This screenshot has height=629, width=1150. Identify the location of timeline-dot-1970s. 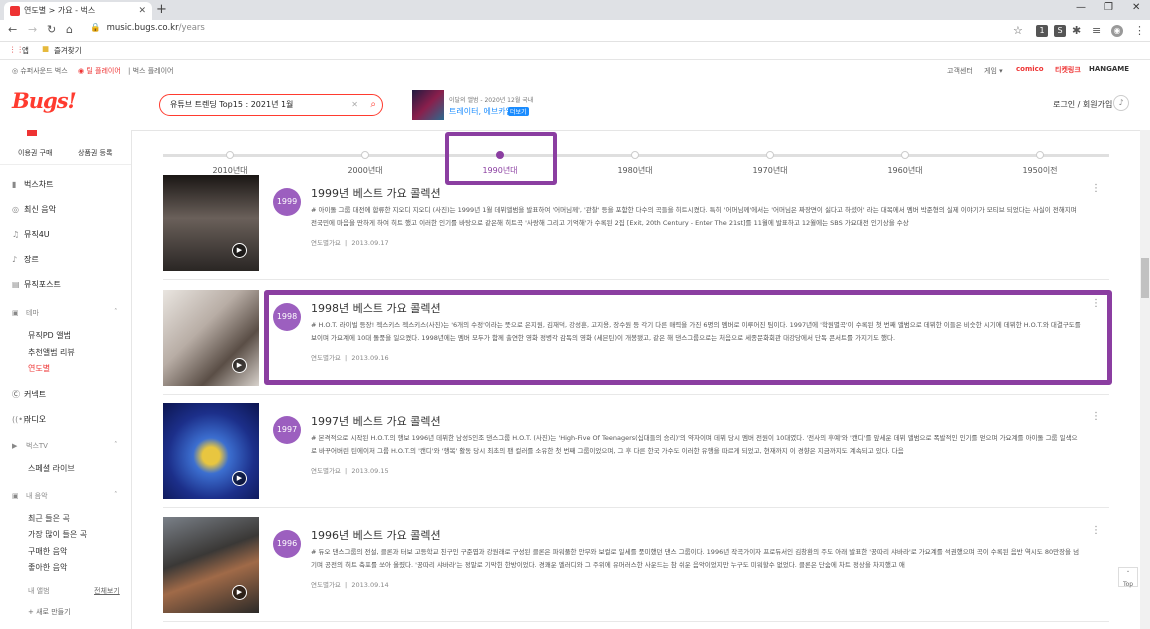
(770, 155).